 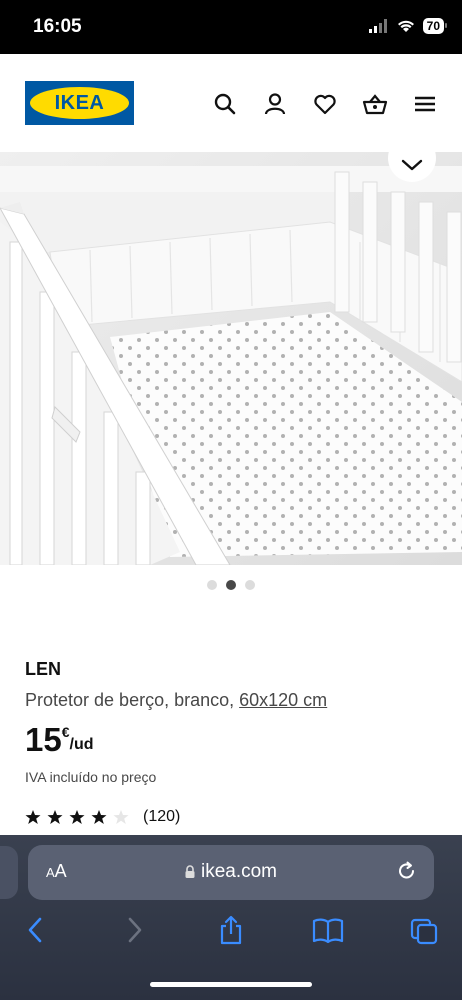 I want to click on header-actions, so click(x=325, y=104).